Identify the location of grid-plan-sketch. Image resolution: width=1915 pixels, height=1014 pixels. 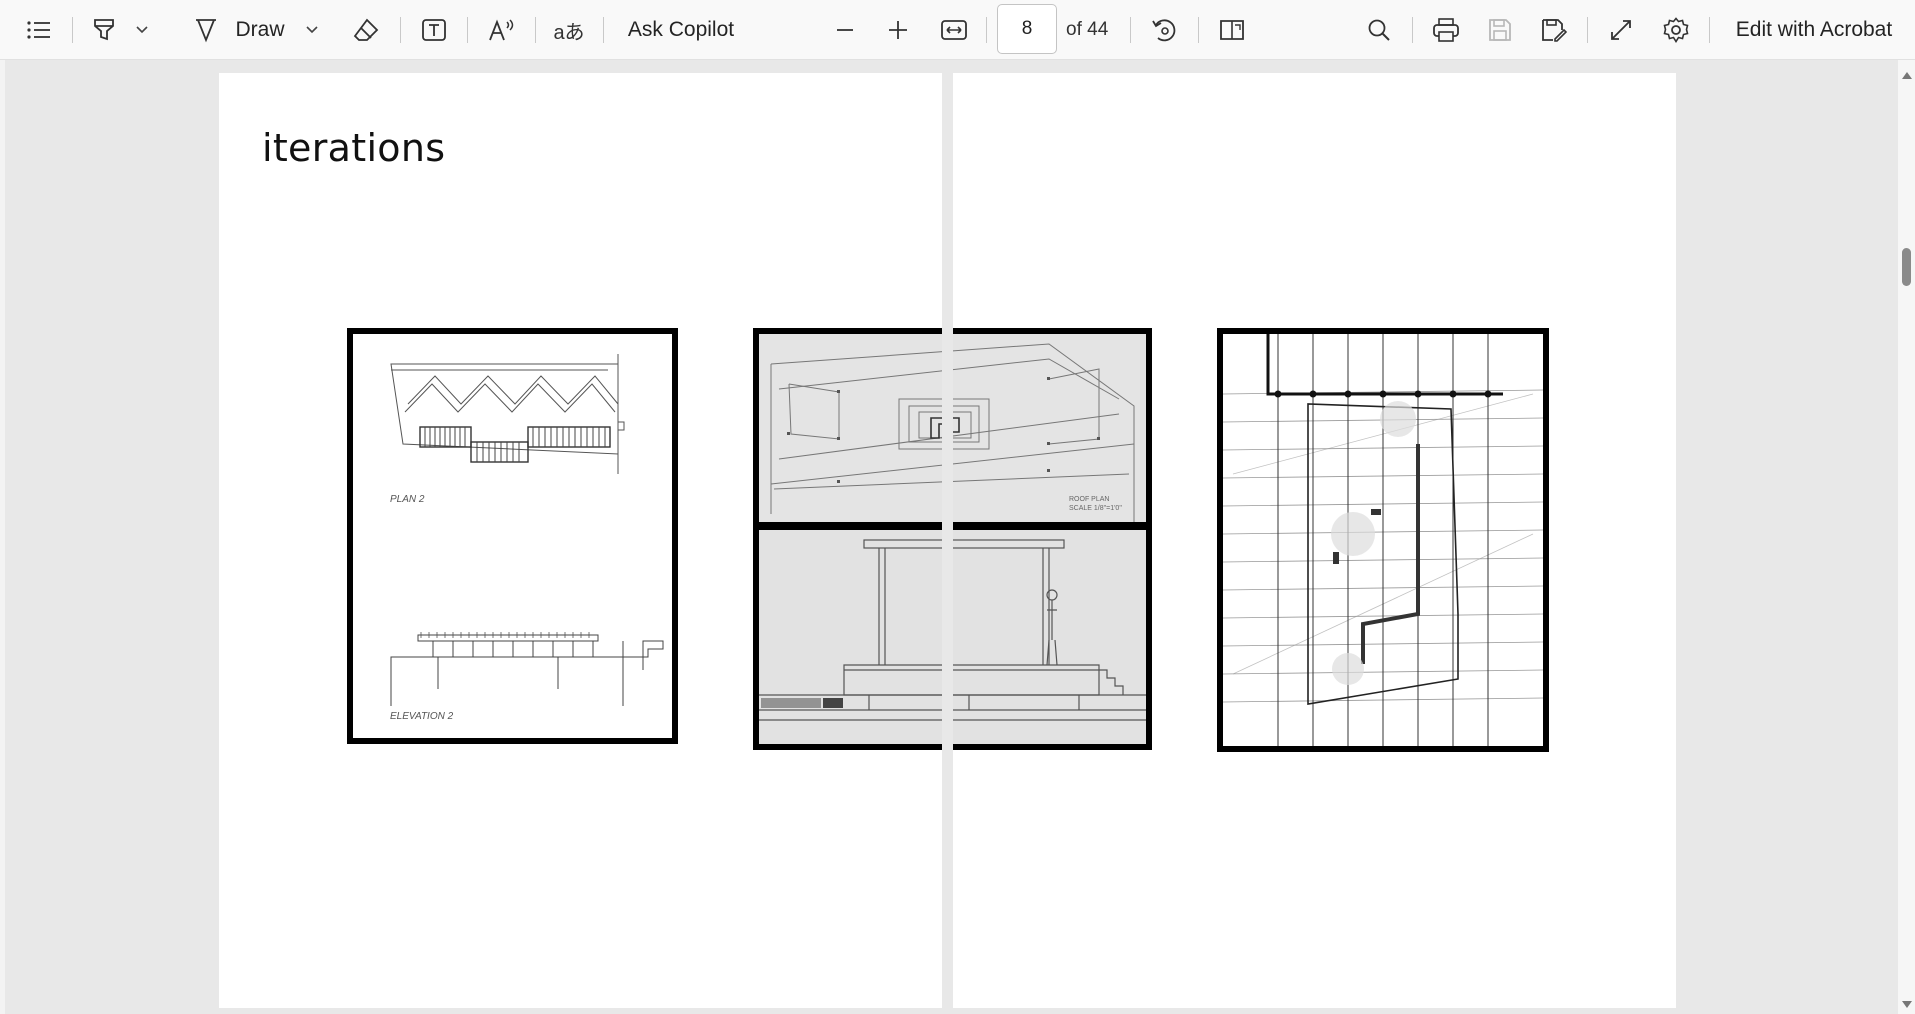
(1383, 540).